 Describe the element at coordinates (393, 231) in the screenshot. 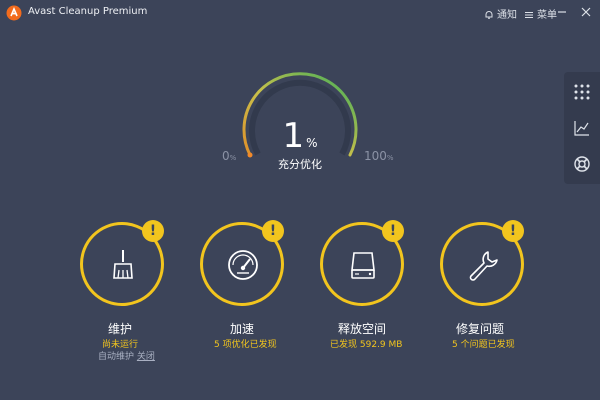

I see `free-space-alert-badge: !` at that location.